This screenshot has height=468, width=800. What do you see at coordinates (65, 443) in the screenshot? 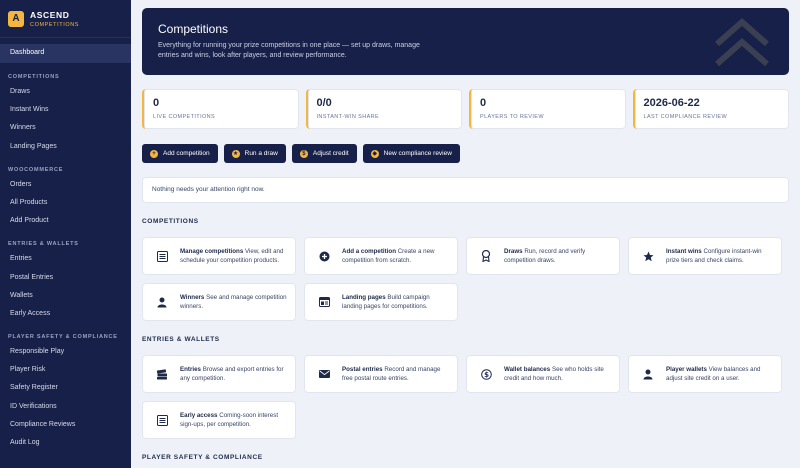
I see `sidebar-item-audit-log: Audit Log` at bounding box center [65, 443].